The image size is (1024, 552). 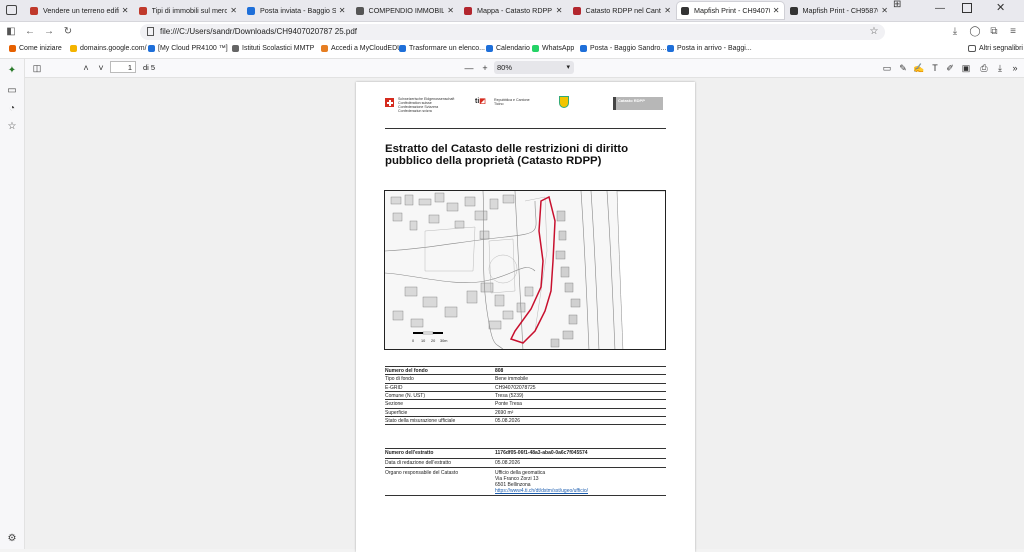 What do you see at coordinates (108, 48) in the screenshot?
I see `bookmark-item: domains.google.com/` at bounding box center [108, 48].